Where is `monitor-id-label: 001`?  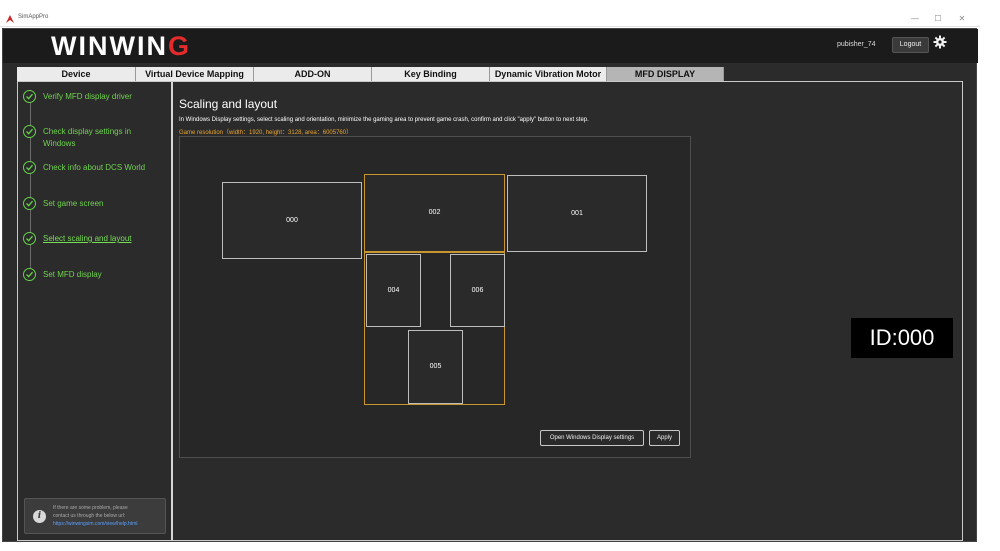
monitor-id-label: 001 is located at coordinates (577, 213).